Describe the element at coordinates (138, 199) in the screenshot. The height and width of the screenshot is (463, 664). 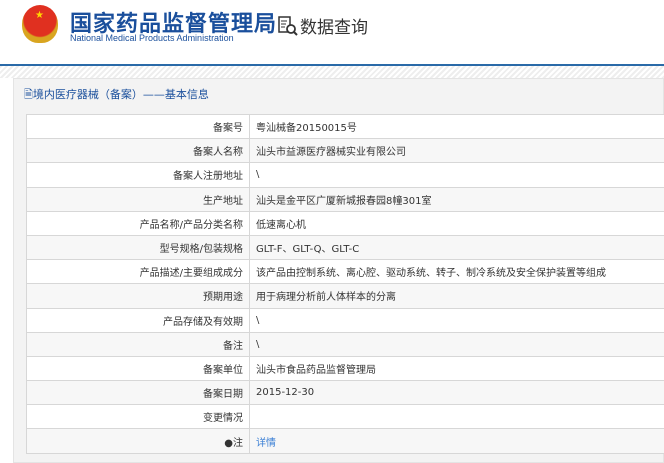
I see `row-label: 生产地址` at that location.